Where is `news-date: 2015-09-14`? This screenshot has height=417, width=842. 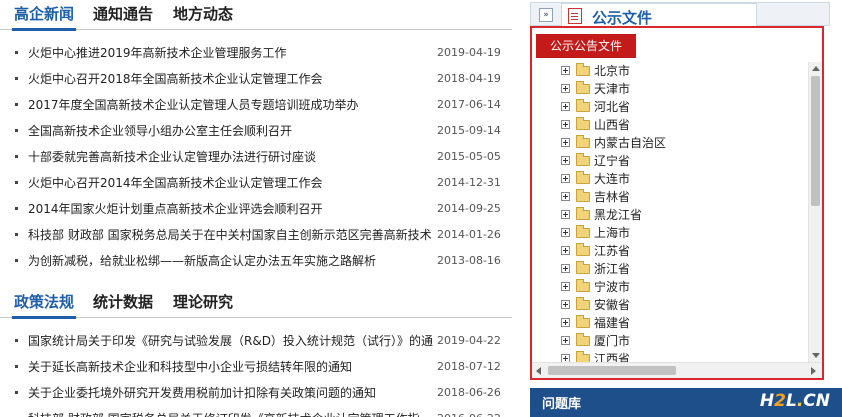 news-date: 2015-09-14 is located at coordinates (469, 130).